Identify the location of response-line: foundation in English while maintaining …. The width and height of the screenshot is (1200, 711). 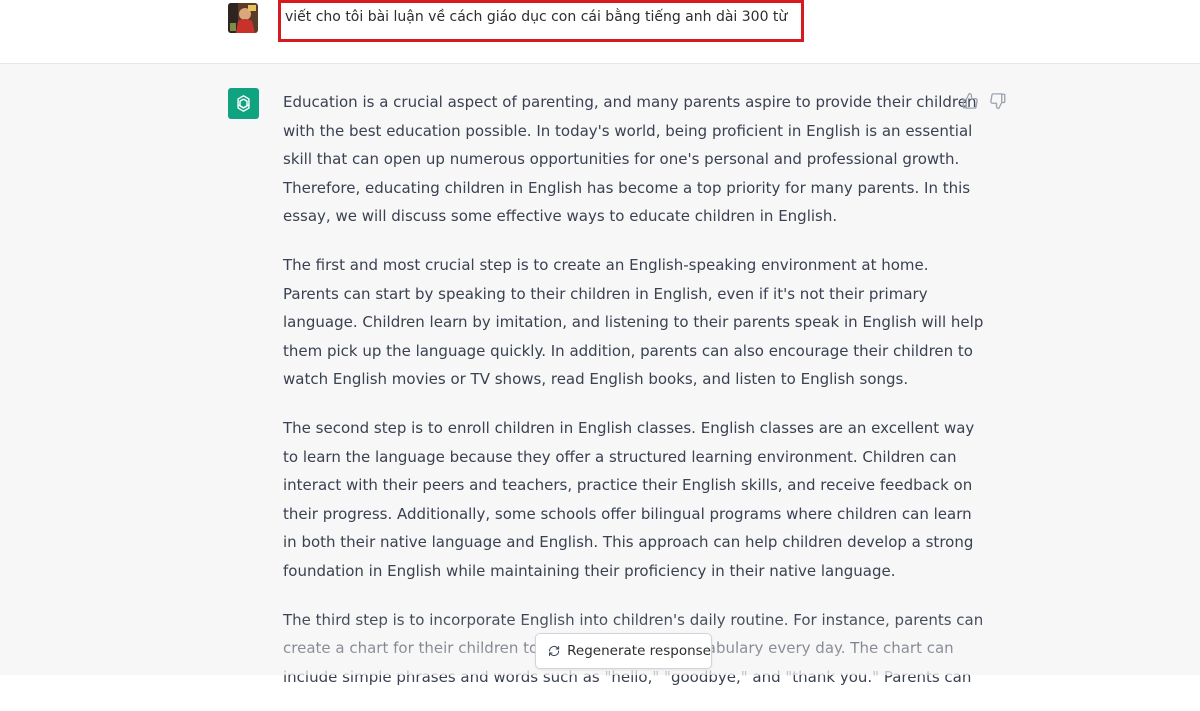
(589, 570).